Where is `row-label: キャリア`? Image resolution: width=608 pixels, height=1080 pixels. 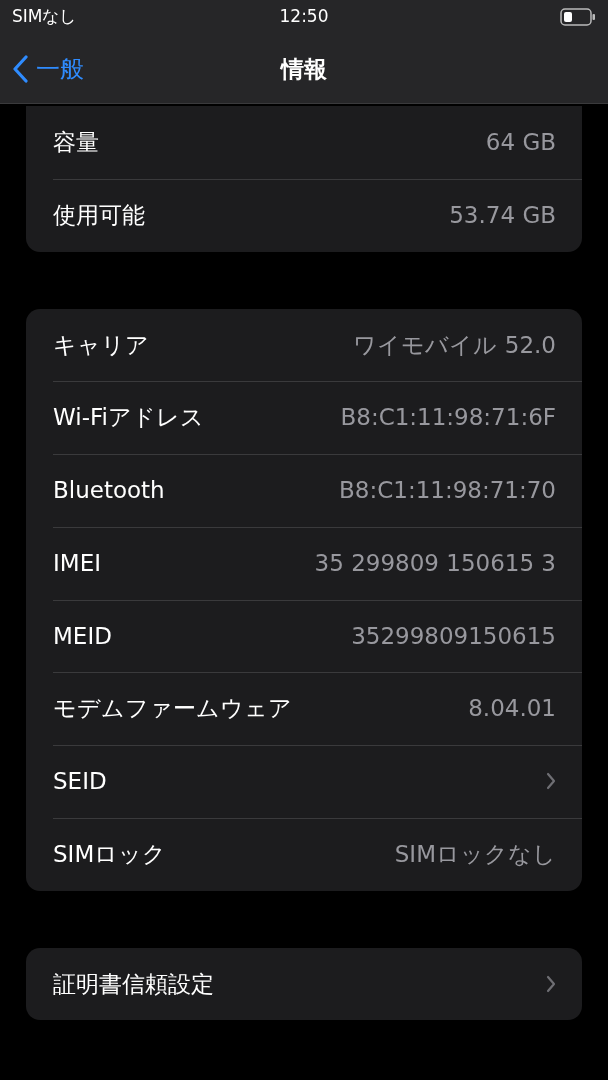
row-label: キャリア is located at coordinates (101, 345).